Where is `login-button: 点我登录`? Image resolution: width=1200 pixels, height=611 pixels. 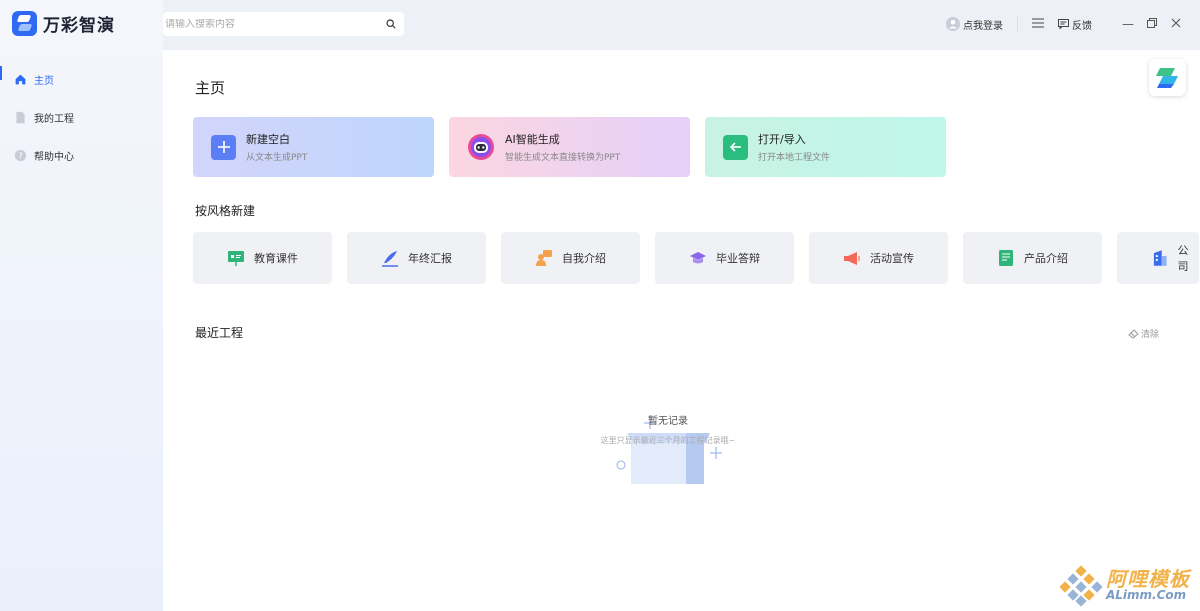 login-button: 点我登录 is located at coordinates (982, 24).